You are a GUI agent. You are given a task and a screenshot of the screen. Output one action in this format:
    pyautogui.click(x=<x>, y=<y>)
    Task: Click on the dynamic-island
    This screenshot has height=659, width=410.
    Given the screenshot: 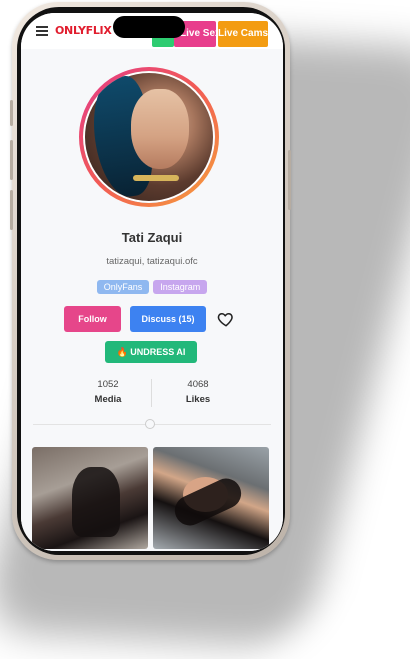 What is the action you would take?
    pyautogui.click(x=149, y=27)
    